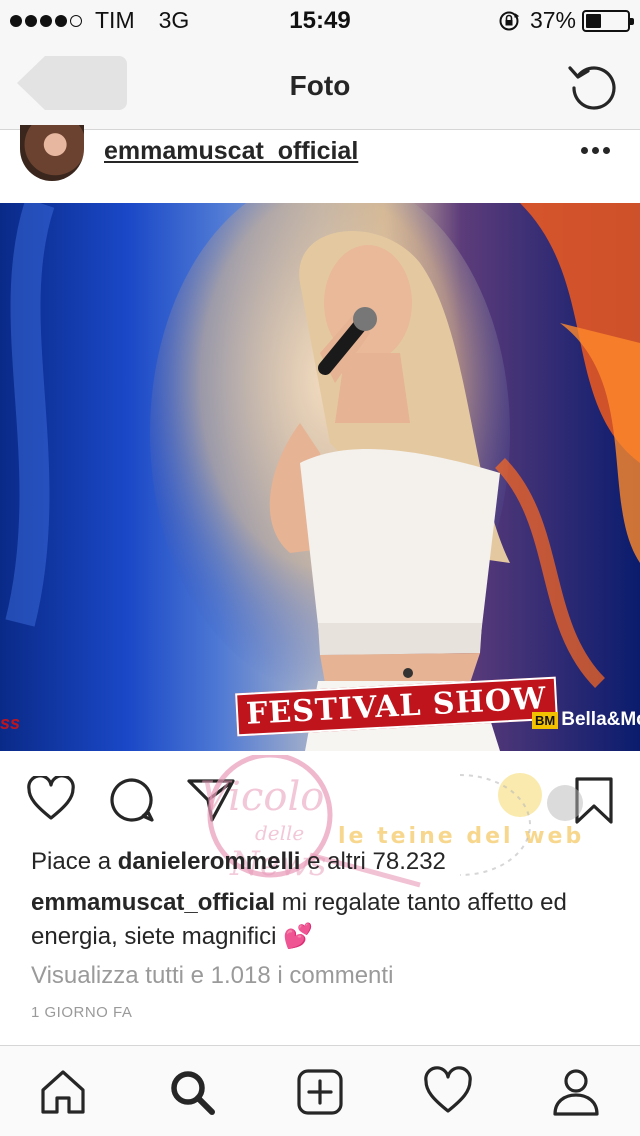  What do you see at coordinates (552, 20) in the screenshot?
I see `battery-percent: 37%` at bounding box center [552, 20].